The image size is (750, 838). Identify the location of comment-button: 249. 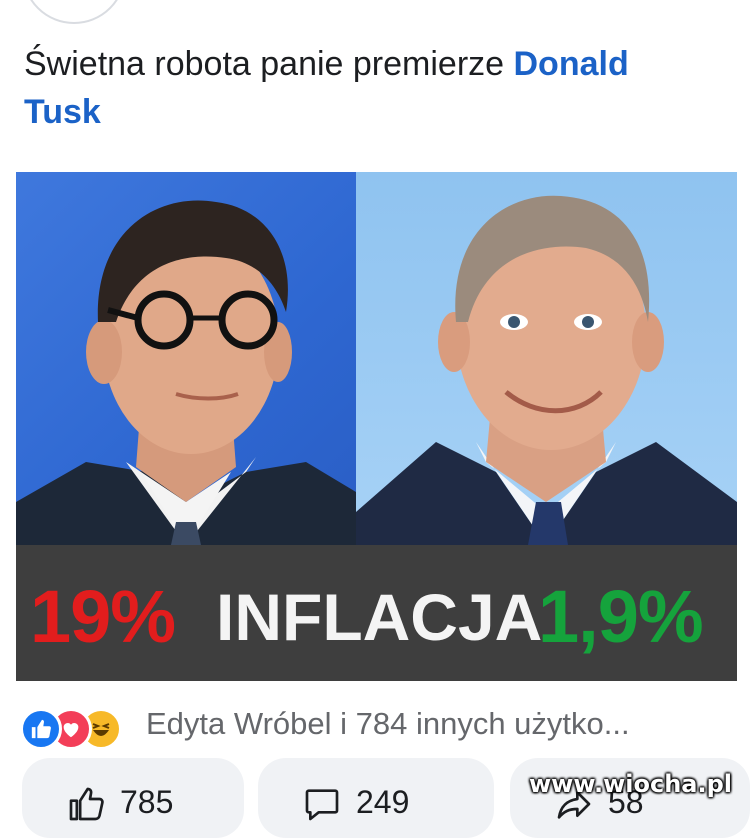
(376, 798).